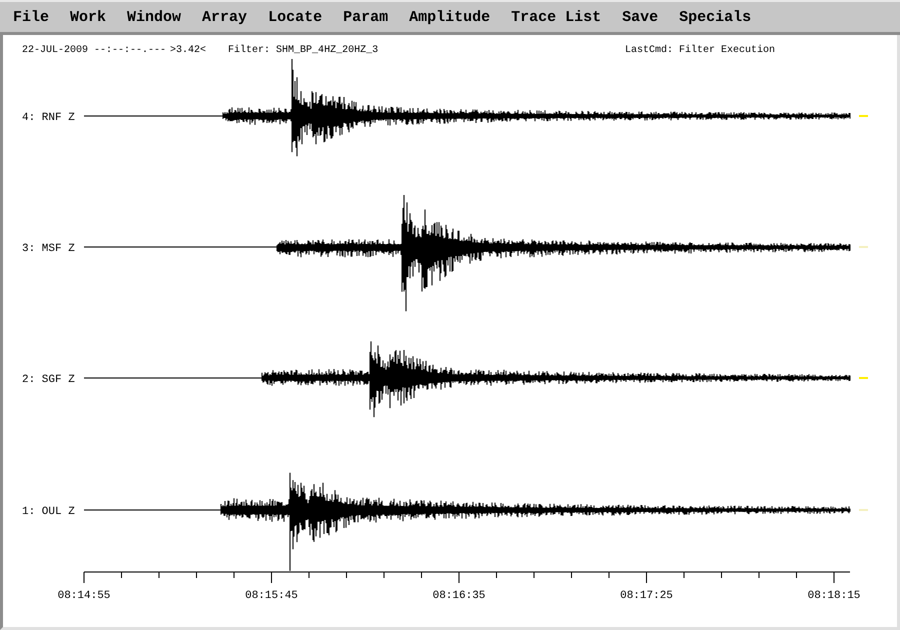 Image resolution: width=900 pixels, height=630 pixels. I want to click on menu-item: File, so click(35, 17).